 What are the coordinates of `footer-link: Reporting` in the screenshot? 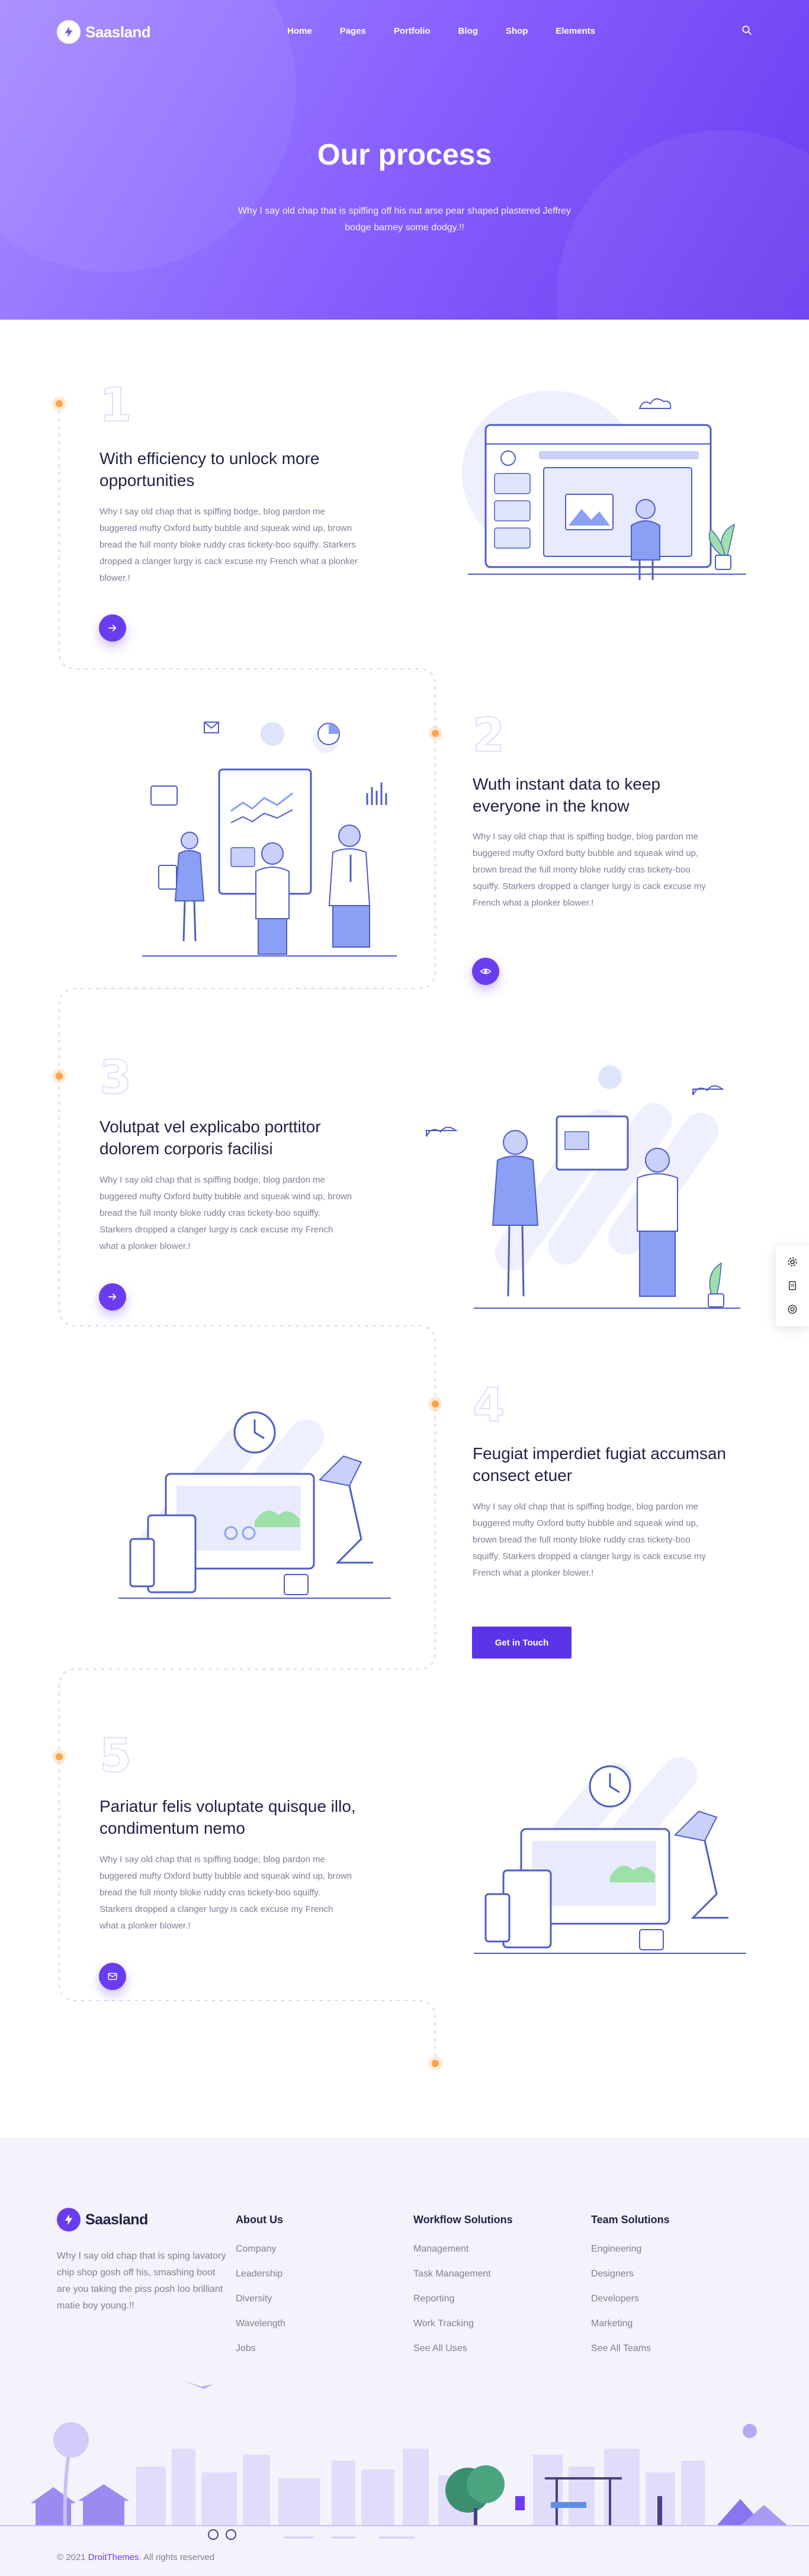 It's located at (463, 2301).